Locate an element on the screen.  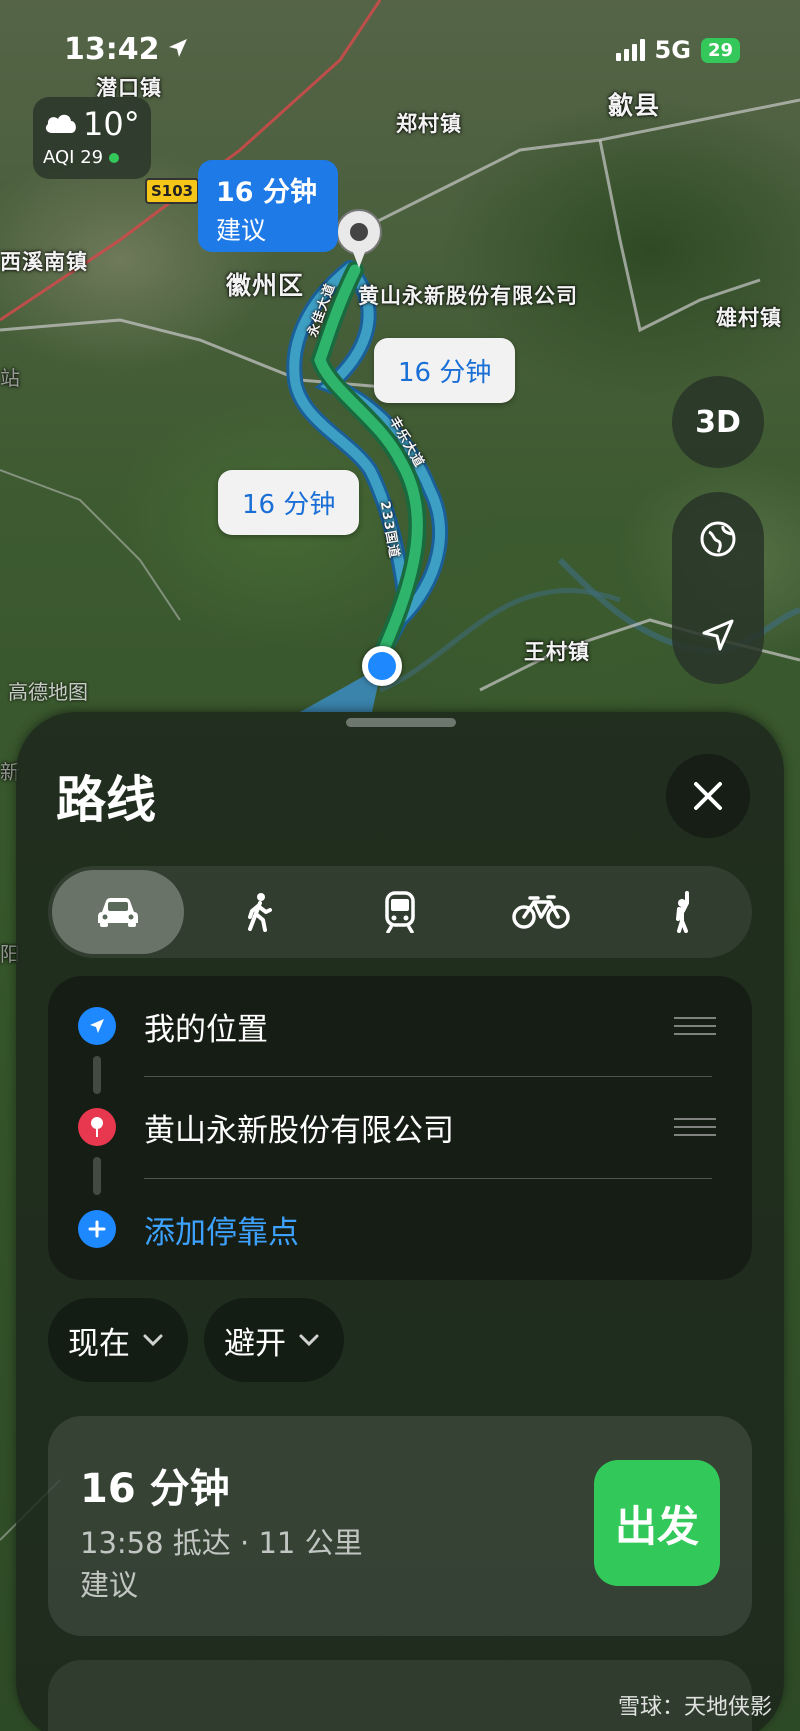
aqi-value: AQI 29 is located at coordinates (73, 157).